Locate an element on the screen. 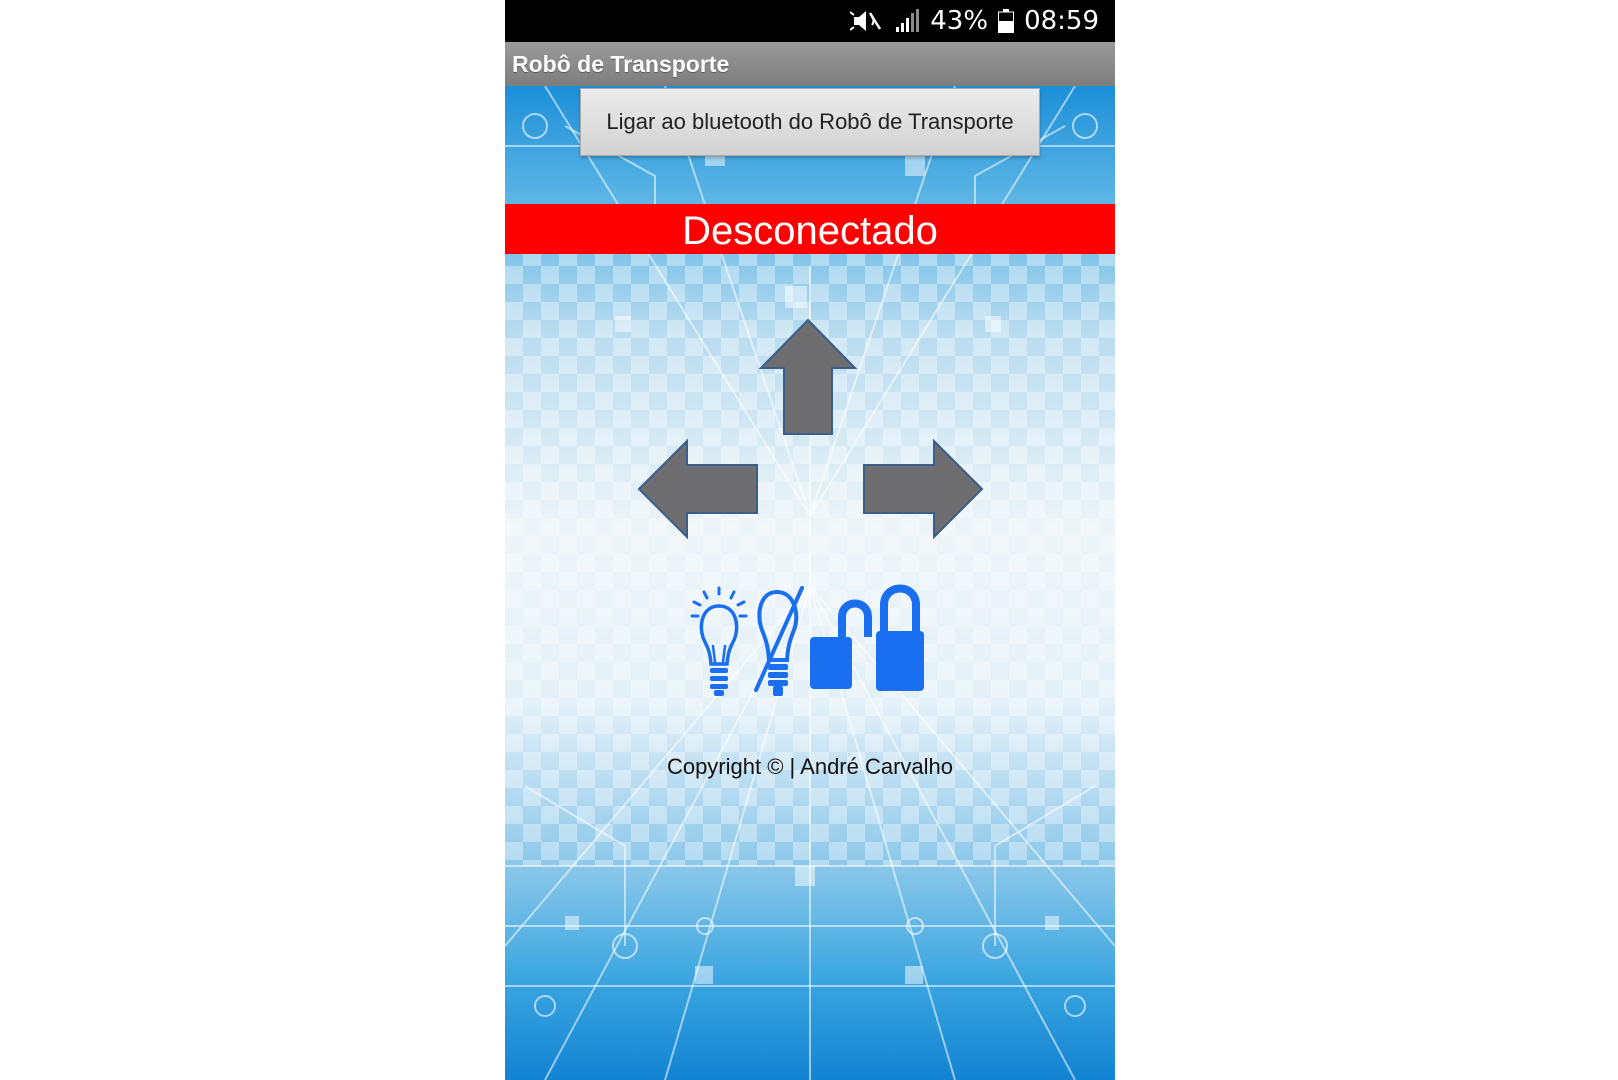 Image resolution: width=1618 pixels, height=1080 pixels. arrow-up-icon is located at coordinates (808, 376).